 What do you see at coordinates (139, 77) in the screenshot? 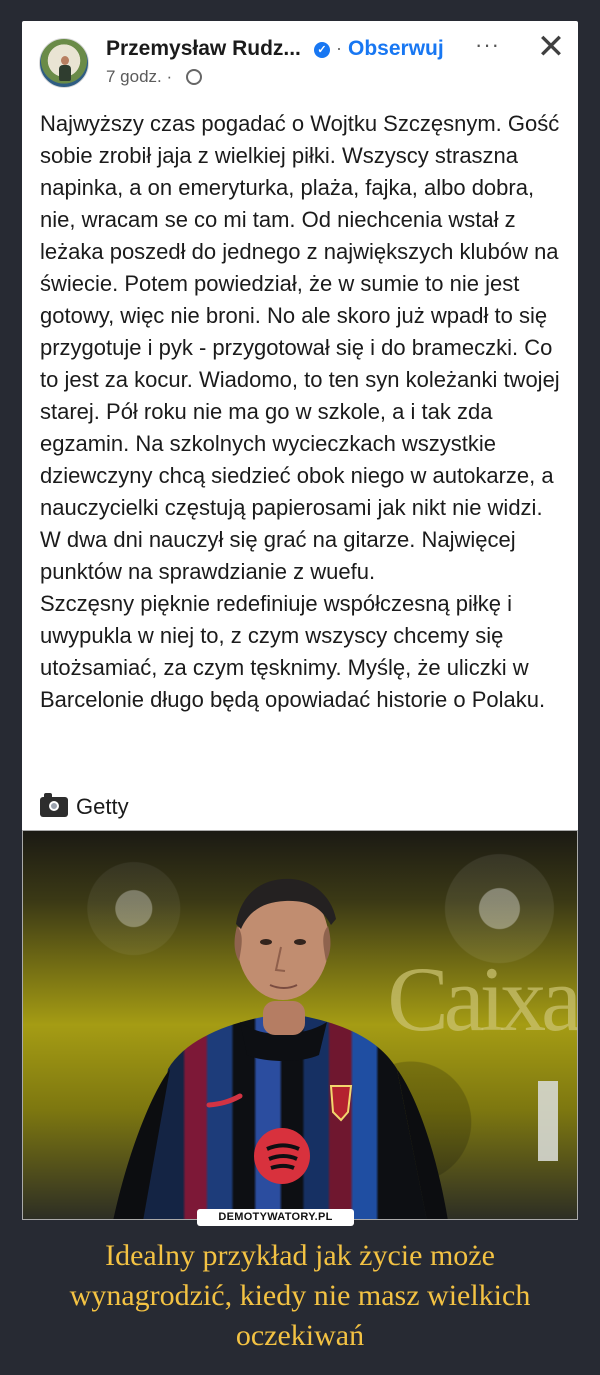
I see `post-time: 7 godz. ·` at bounding box center [139, 77].